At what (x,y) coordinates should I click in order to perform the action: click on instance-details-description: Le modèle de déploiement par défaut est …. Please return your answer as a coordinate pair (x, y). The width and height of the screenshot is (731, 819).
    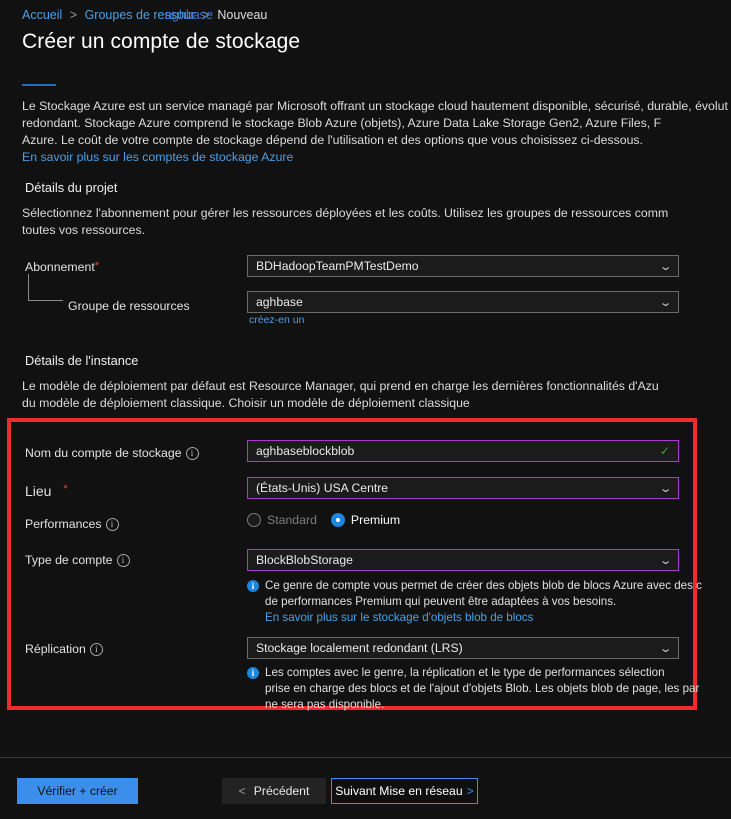
    Looking at the image, I should click on (340, 395).